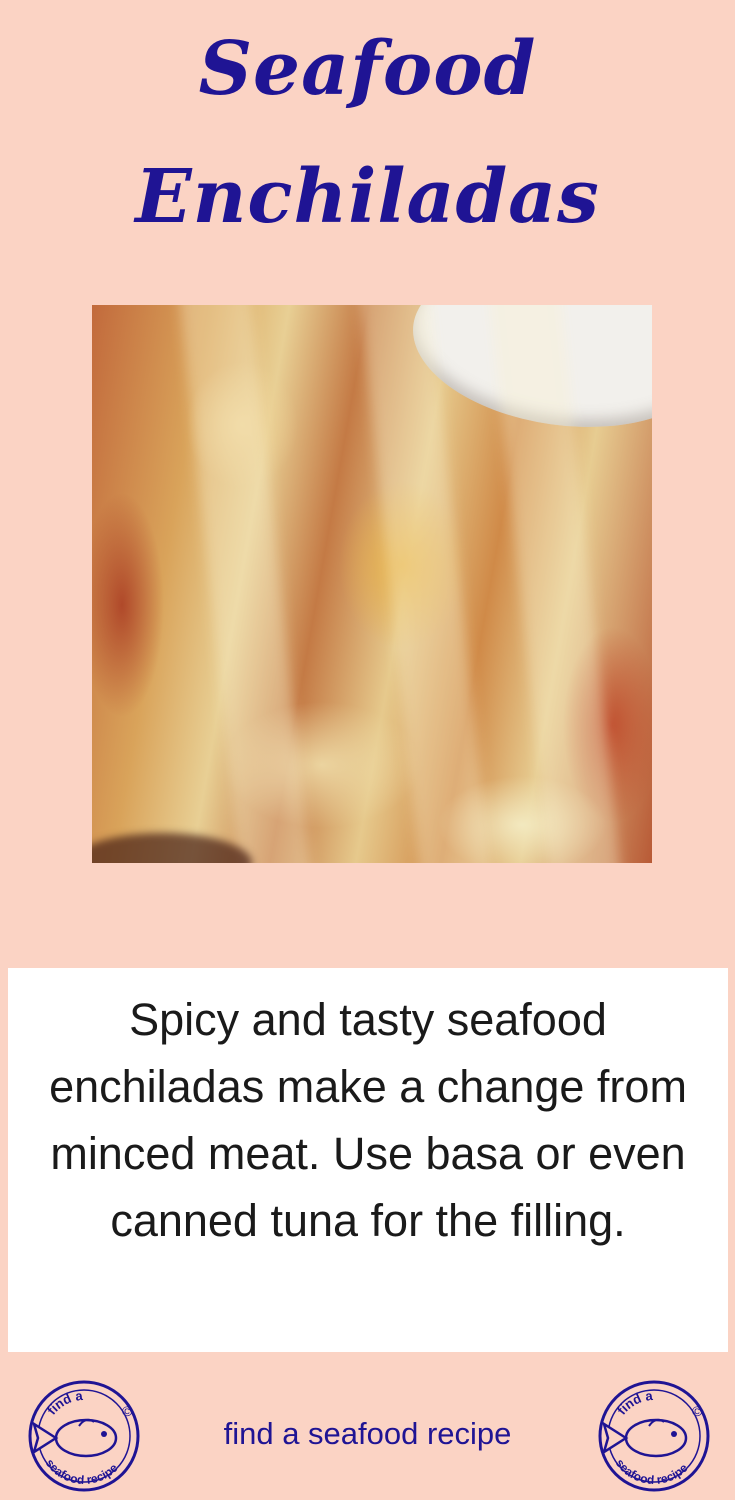  What do you see at coordinates (367, 69) in the screenshot?
I see `title-line-1: Seafood` at bounding box center [367, 69].